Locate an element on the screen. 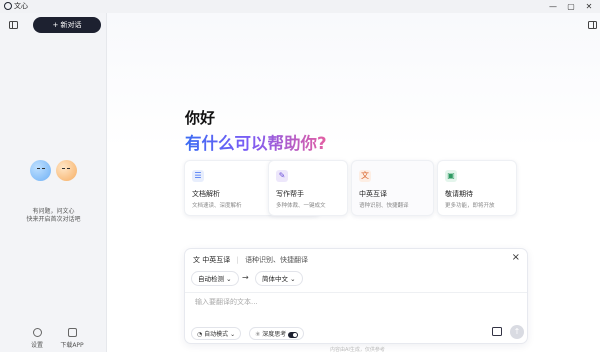  right-panel-toggle-icon is located at coordinates (592, 25).